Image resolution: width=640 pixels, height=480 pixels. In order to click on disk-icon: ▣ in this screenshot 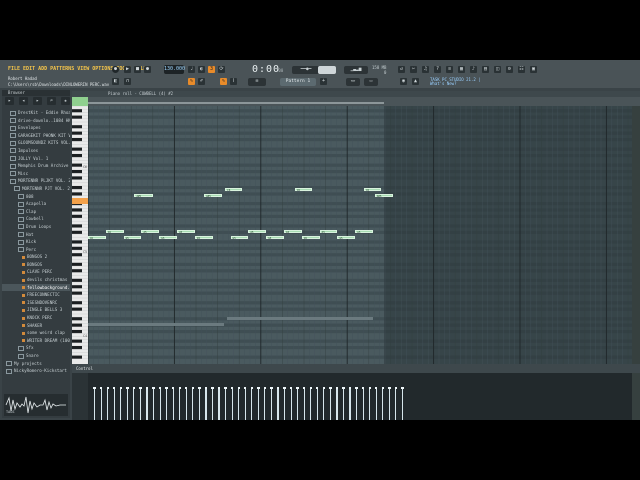, I will do `click(533, 69)`.